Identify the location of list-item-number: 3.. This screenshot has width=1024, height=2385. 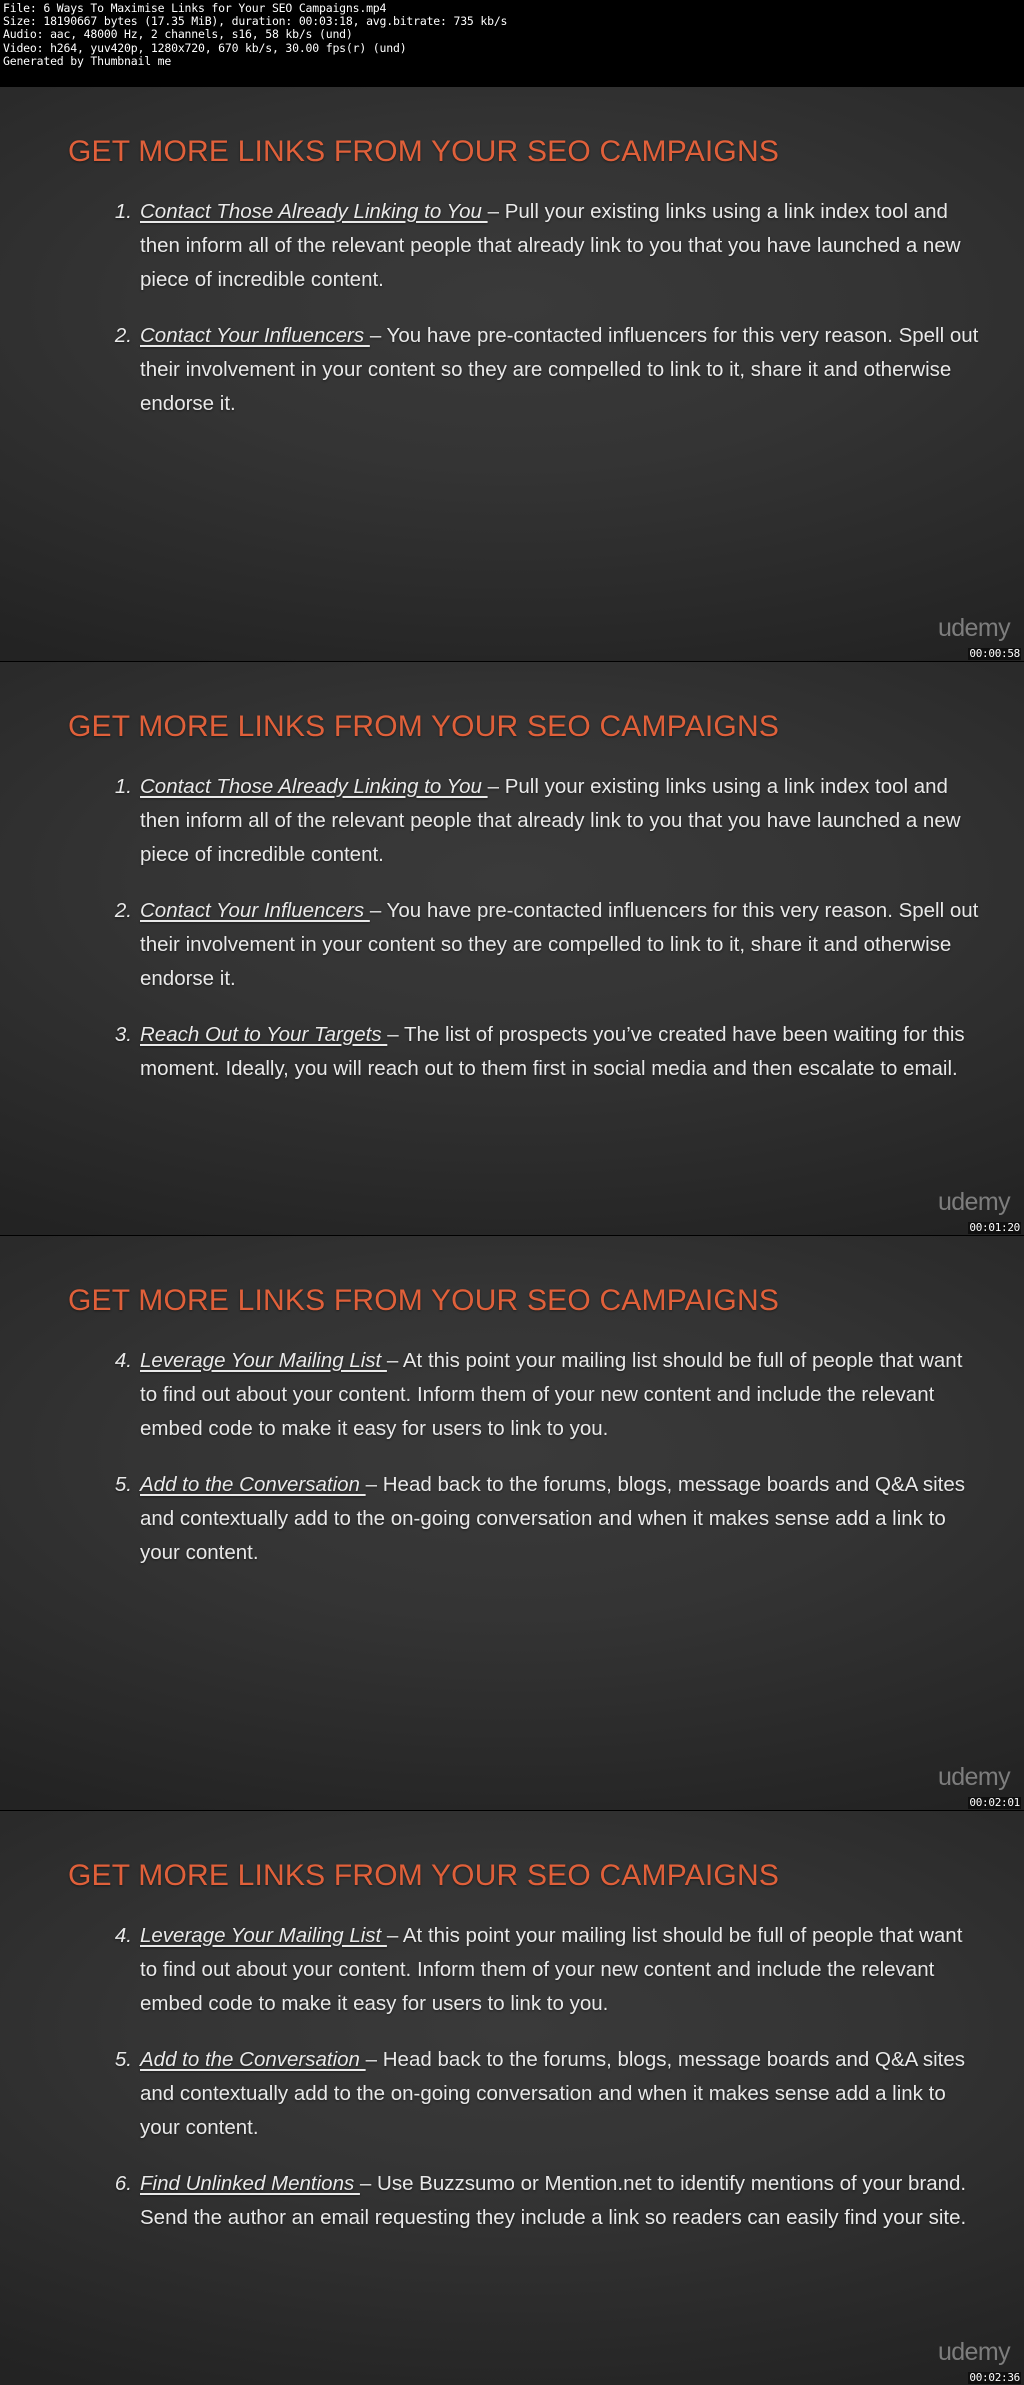
(123, 1034).